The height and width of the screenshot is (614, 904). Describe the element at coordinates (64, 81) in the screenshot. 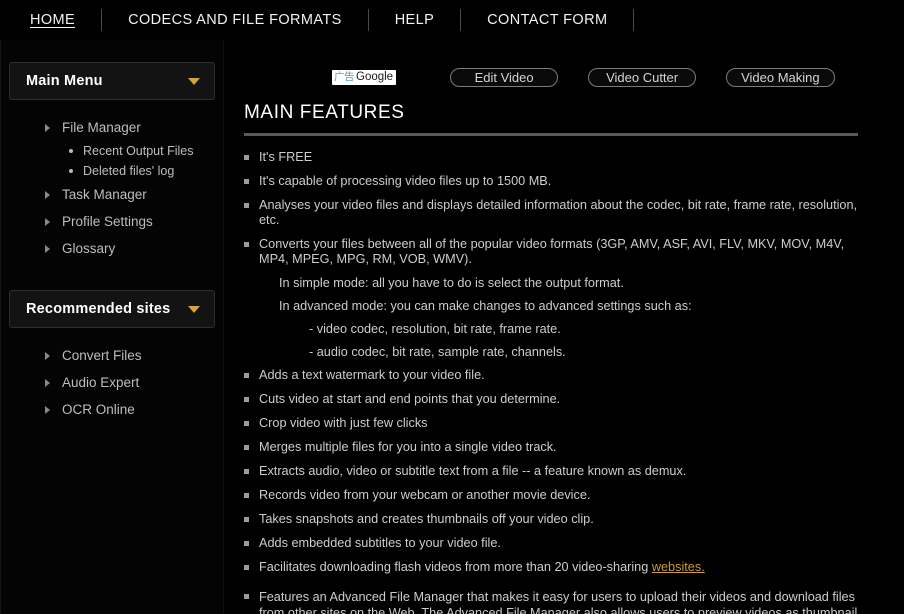

I see `panel-title: Main Menu` at that location.